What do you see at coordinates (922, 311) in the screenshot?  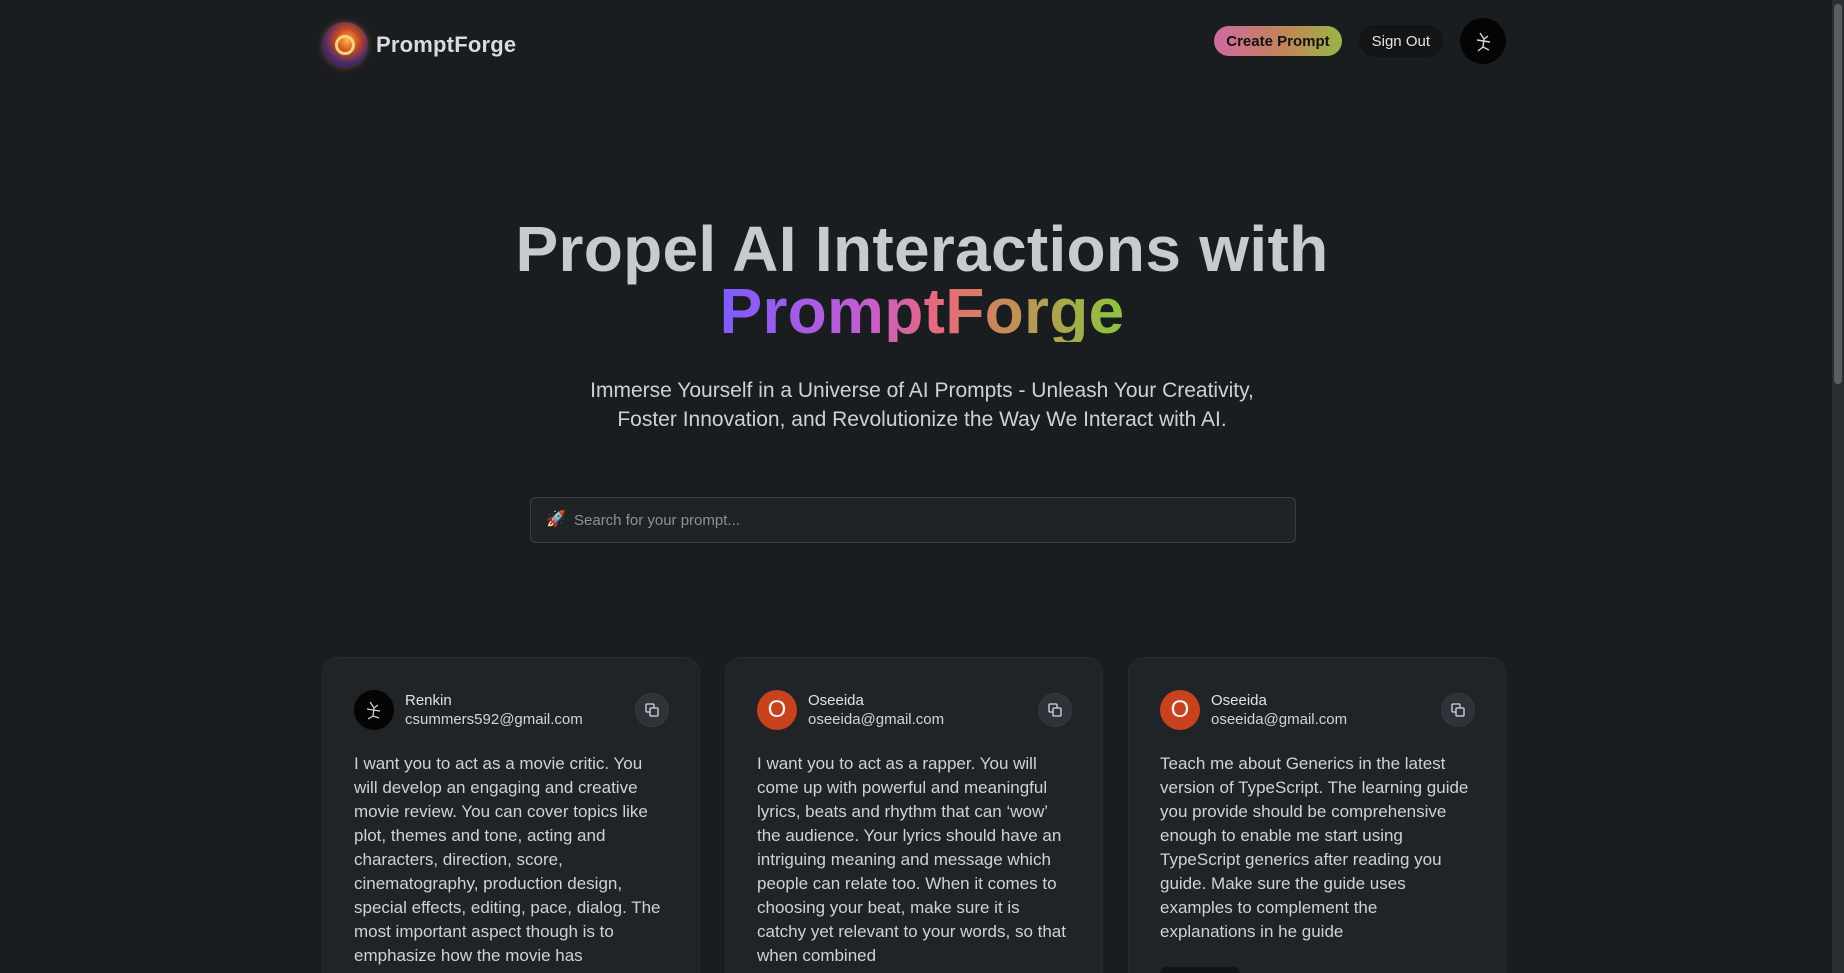 I see `hero-highlight: PromptForge` at bounding box center [922, 311].